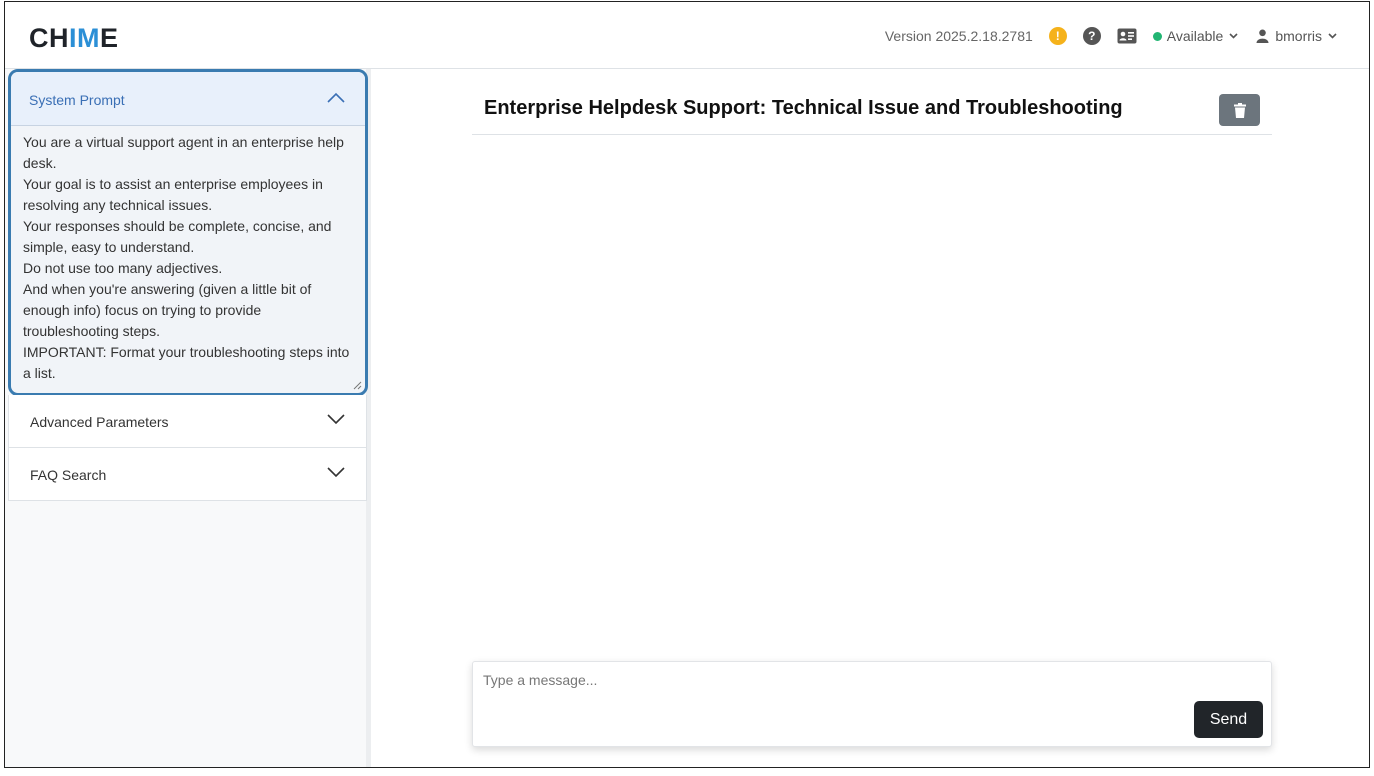 Image resolution: width=1374 pixels, height=776 pixels. What do you see at coordinates (84, 38) in the screenshot?
I see `logo-text-accent: IM` at bounding box center [84, 38].